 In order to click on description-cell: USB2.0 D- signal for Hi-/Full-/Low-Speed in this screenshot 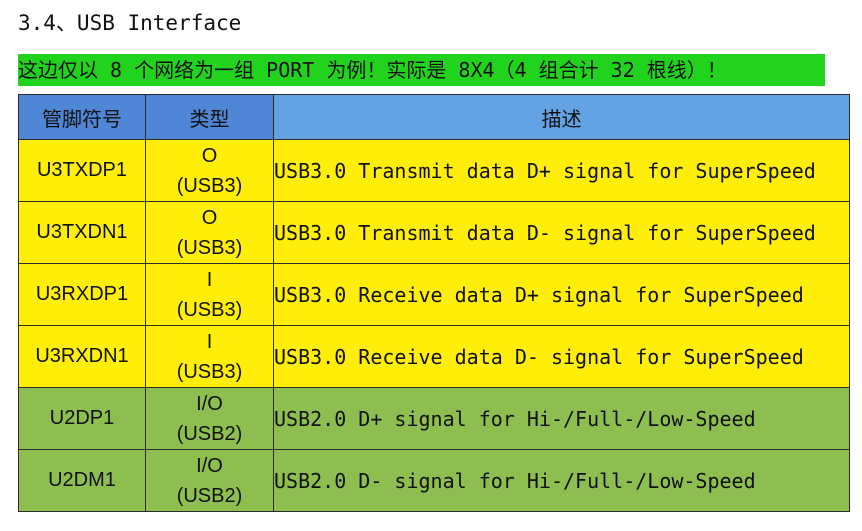, I will do `click(561, 480)`.